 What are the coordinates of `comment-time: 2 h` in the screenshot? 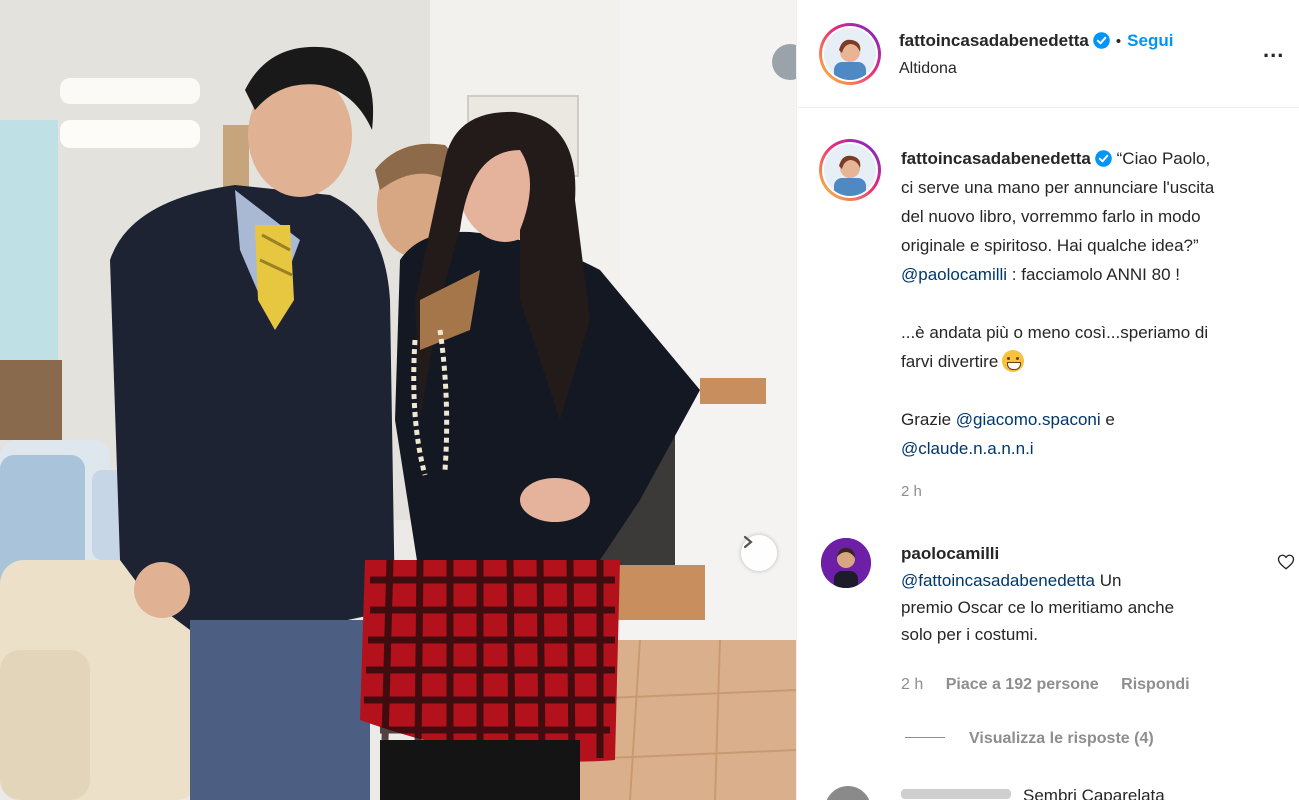 It's located at (912, 684).